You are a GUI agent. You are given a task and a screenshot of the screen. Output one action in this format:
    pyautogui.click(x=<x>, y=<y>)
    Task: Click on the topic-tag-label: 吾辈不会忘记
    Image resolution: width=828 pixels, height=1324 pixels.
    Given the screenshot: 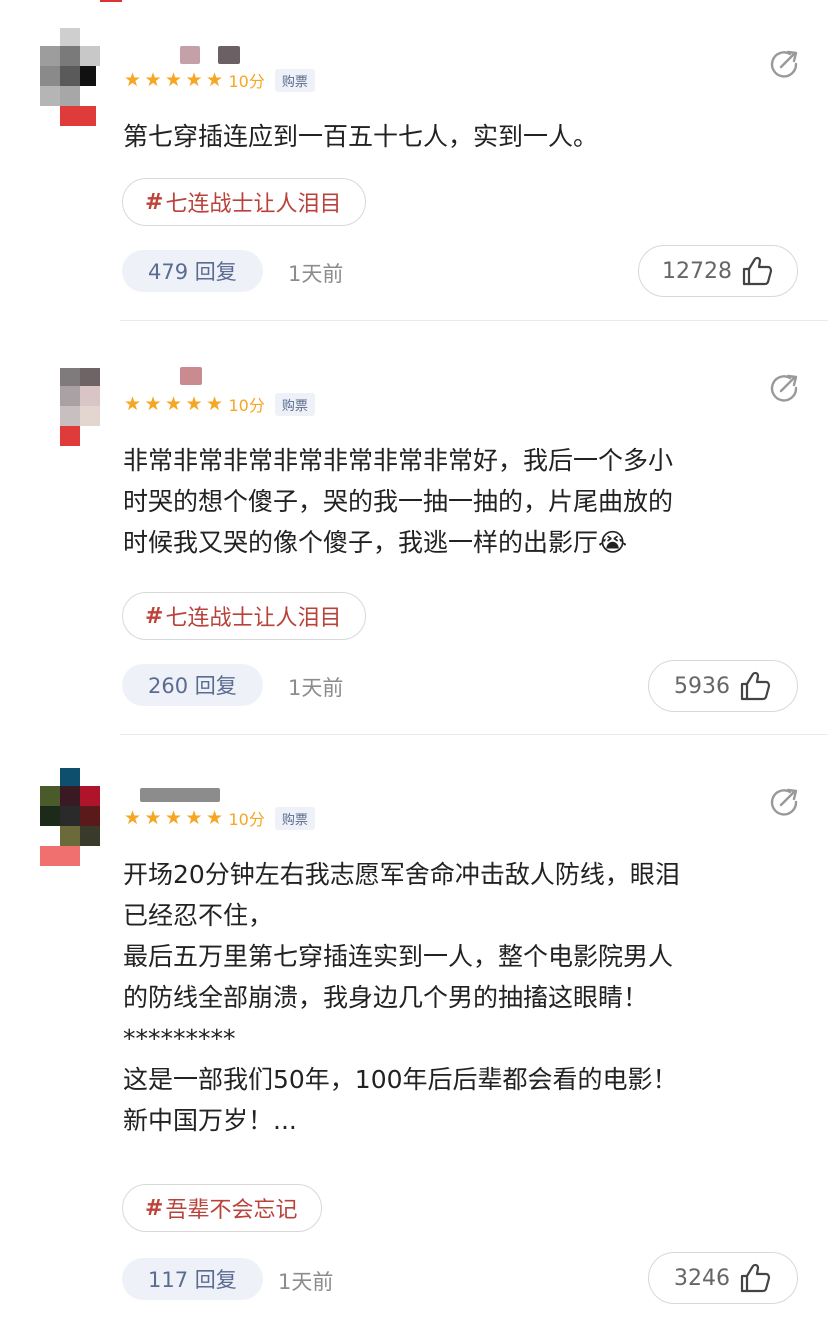 What is the action you would take?
    pyautogui.click(x=231, y=1210)
    